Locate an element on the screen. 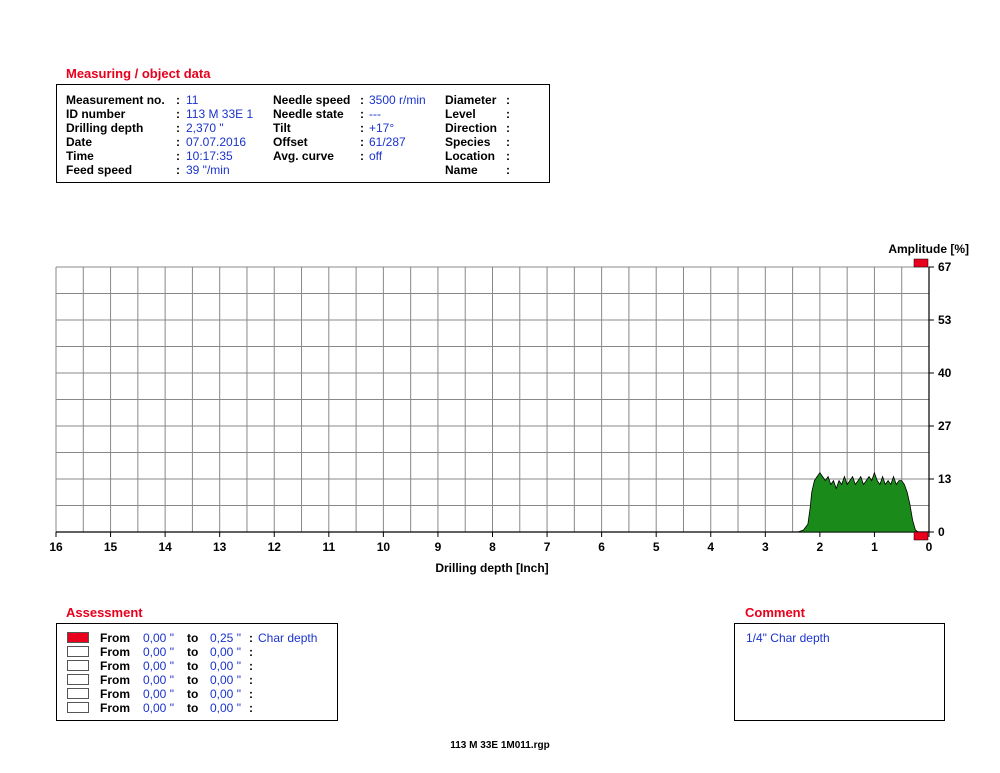 The width and height of the screenshot is (1000, 773). x-tick-label: 7 is located at coordinates (547, 547).